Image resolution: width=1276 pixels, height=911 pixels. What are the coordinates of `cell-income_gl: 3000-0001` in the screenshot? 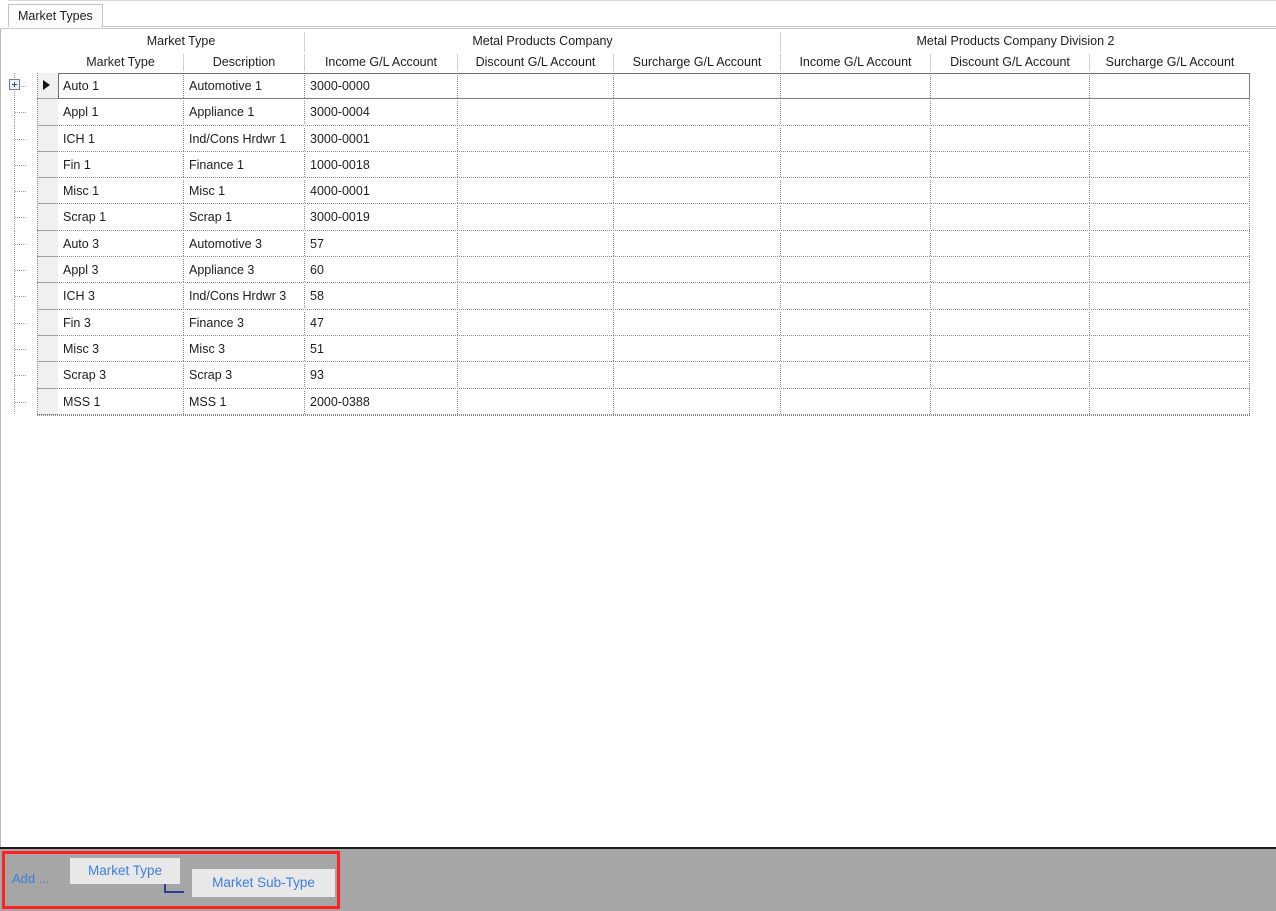 It's located at (381, 139).